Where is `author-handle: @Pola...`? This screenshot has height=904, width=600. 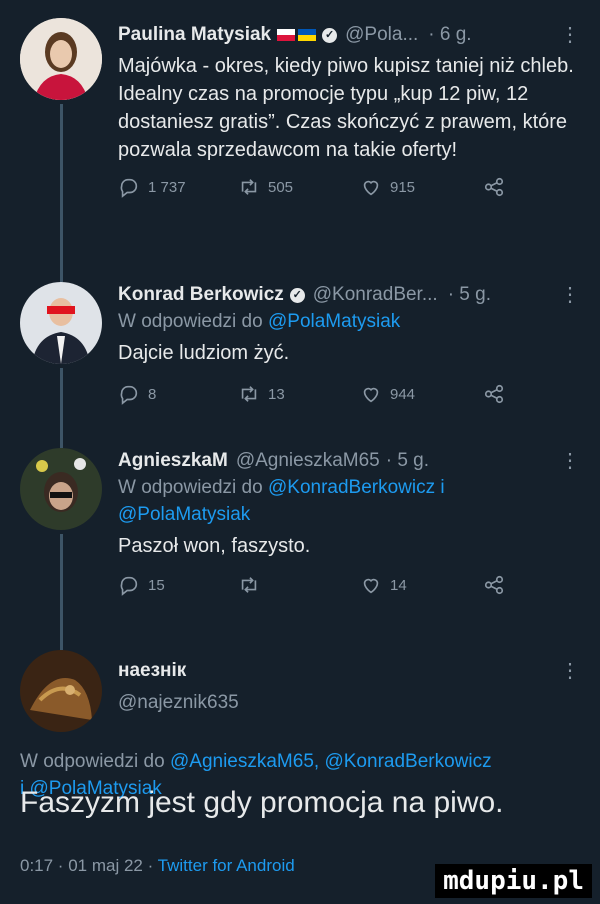 author-handle: @Pola... is located at coordinates (381, 35).